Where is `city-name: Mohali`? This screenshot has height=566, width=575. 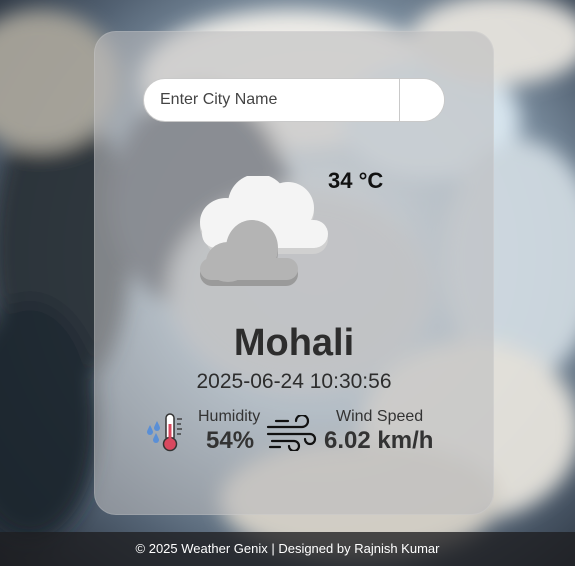 city-name: Mohali is located at coordinates (294, 343).